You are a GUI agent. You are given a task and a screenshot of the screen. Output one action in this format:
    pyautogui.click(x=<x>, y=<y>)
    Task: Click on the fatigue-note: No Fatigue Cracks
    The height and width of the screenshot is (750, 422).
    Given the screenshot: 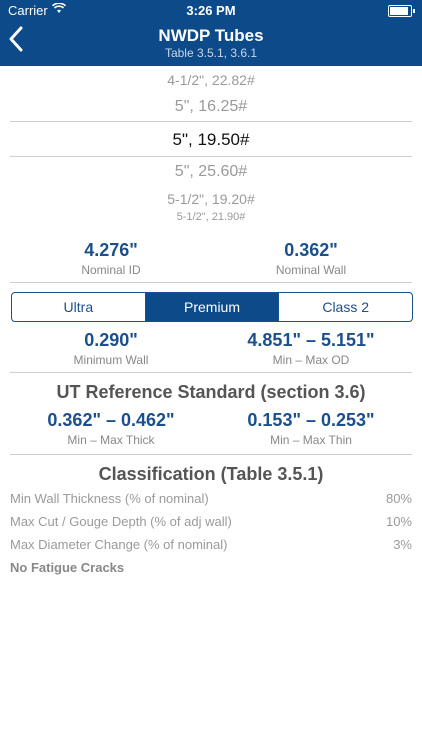 What is the action you would take?
    pyautogui.click(x=67, y=567)
    